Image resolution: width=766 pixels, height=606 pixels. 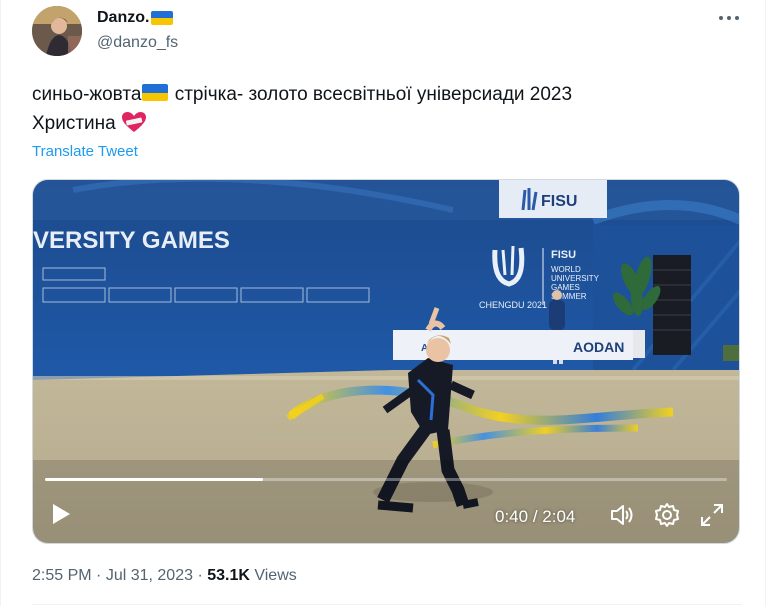 What do you see at coordinates (729, 18) in the screenshot?
I see `more-options-icon` at bounding box center [729, 18].